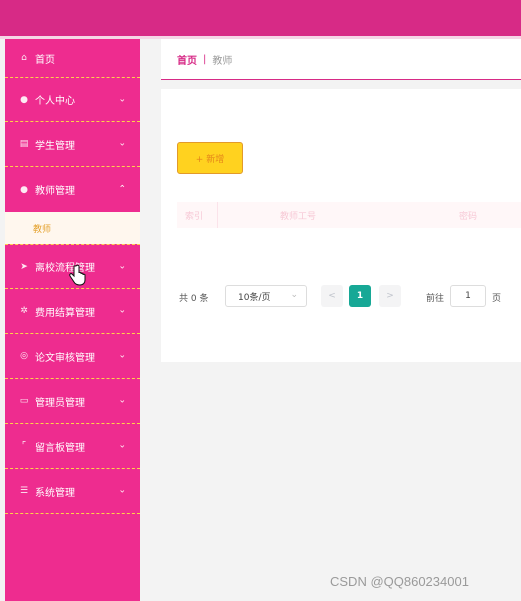 The image size is (521, 601). Describe the element at coordinates (24, 266) in the screenshot. I see `send-icon: ➤` at that location.